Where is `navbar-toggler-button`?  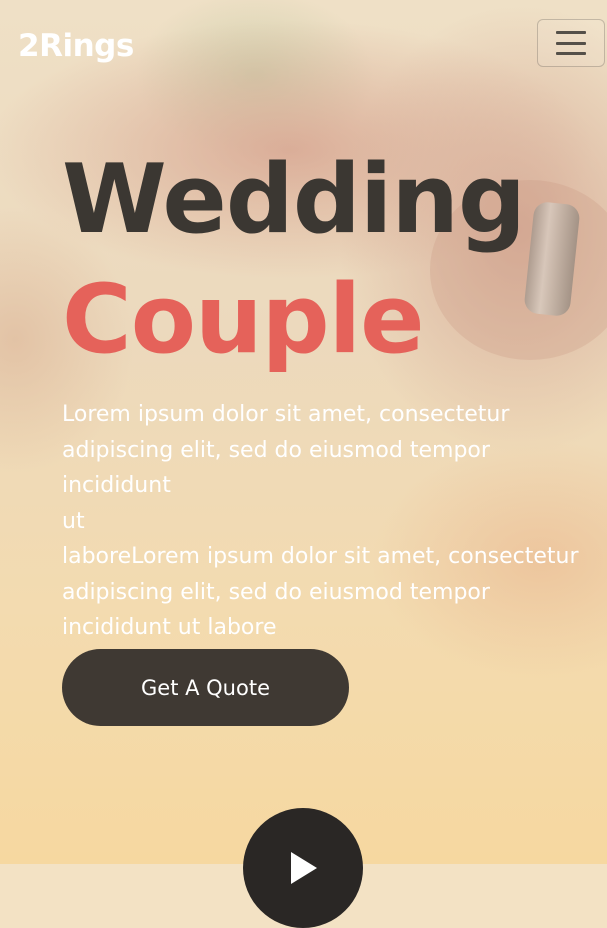 navbar-toggler-button is located at coordinates (571, 43).